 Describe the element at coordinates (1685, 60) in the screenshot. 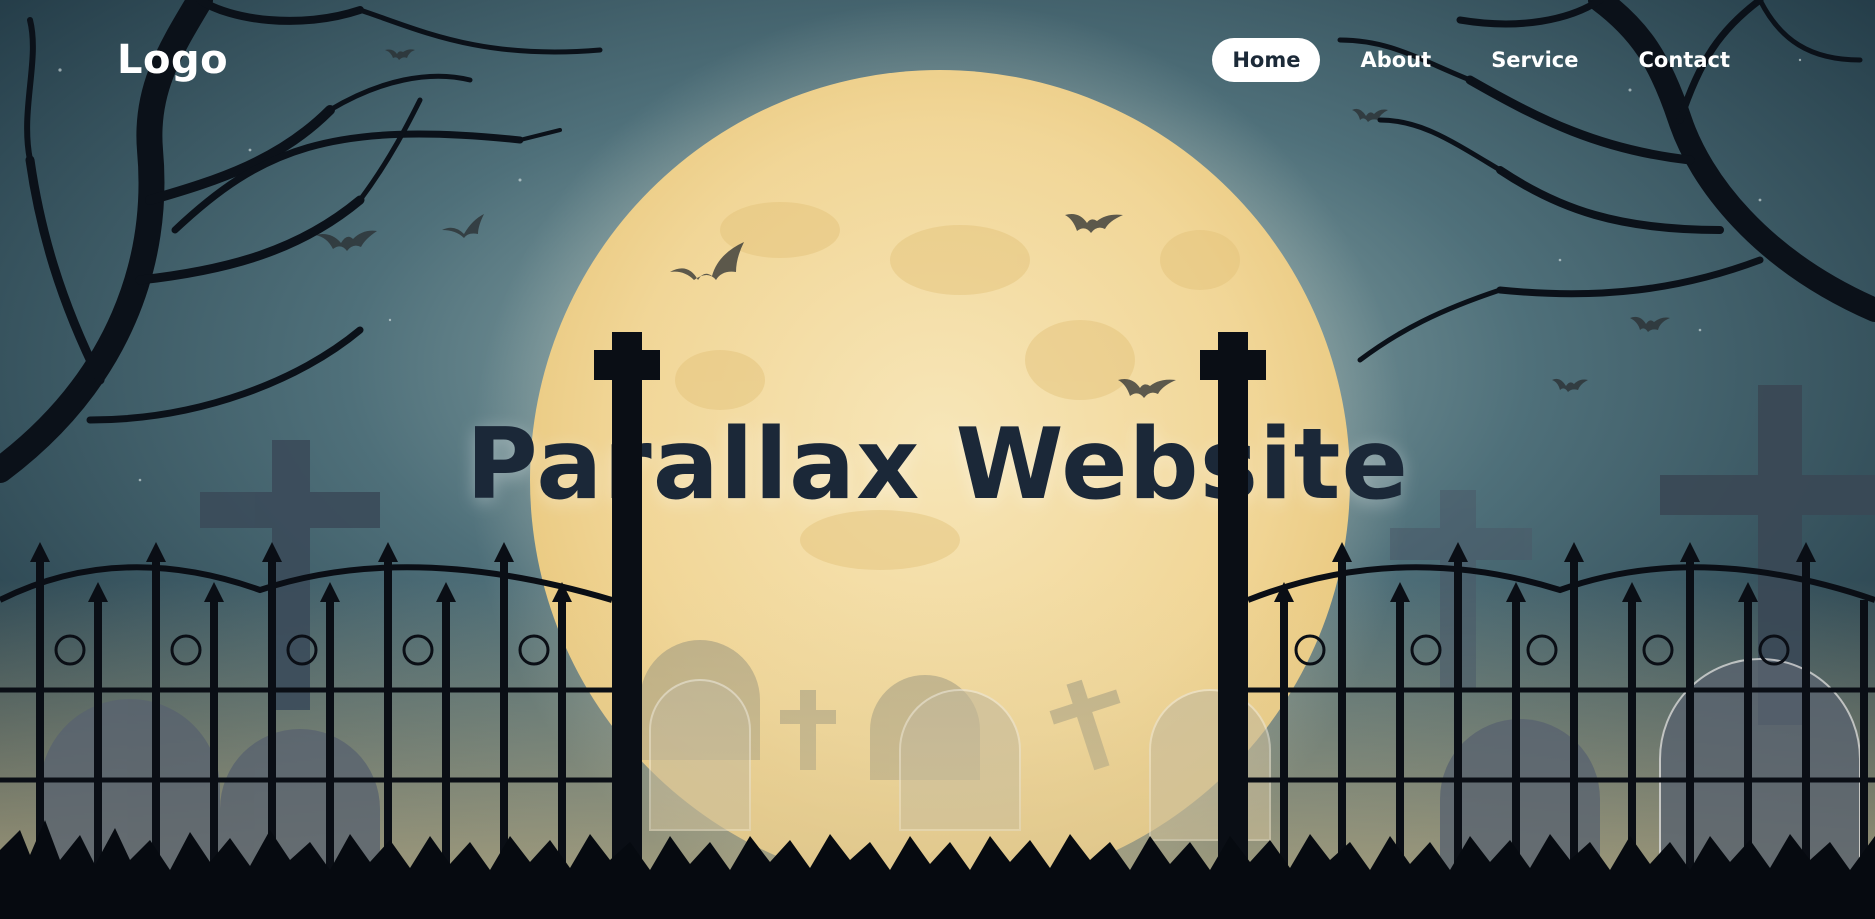

I see `nav-contact: Contact` at that location.